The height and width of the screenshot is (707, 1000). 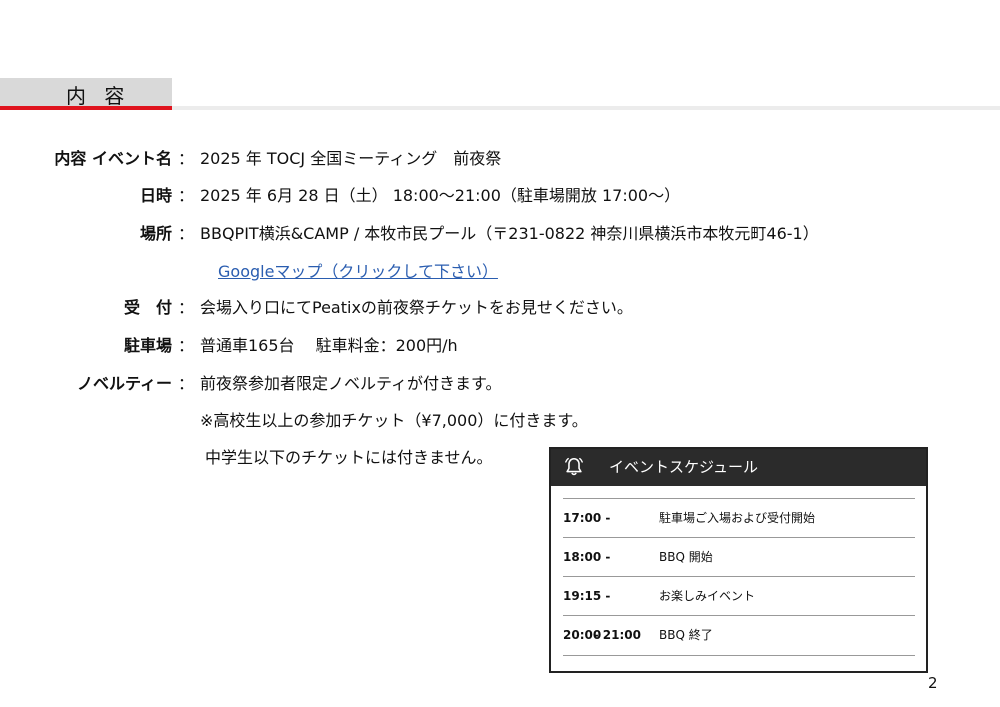 I want to click on info-value: 2025 年 TOCJ 全国ミーティング 前夜祭, so click(x=351, y=158).